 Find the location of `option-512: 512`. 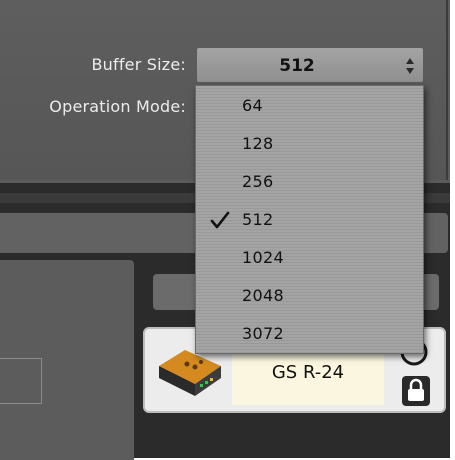

option-512: 512 is located at coordinates (309, 220).